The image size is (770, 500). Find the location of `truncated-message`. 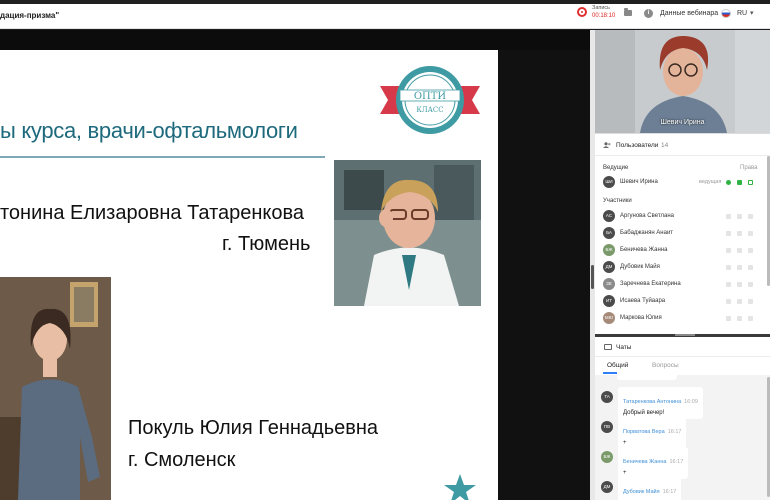

truncated-message is located at coordinates (647, 376).